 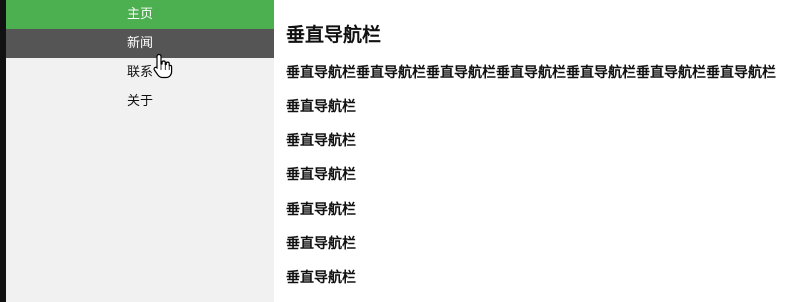 I want to click on nav-item-home: 主页, so click(x=140, y=14).